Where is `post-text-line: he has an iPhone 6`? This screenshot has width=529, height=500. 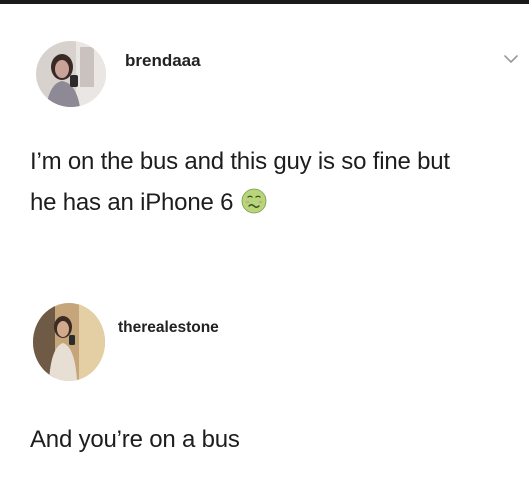 post-text-line: he has an iPhone 6 is located at coordinates (132, 202).